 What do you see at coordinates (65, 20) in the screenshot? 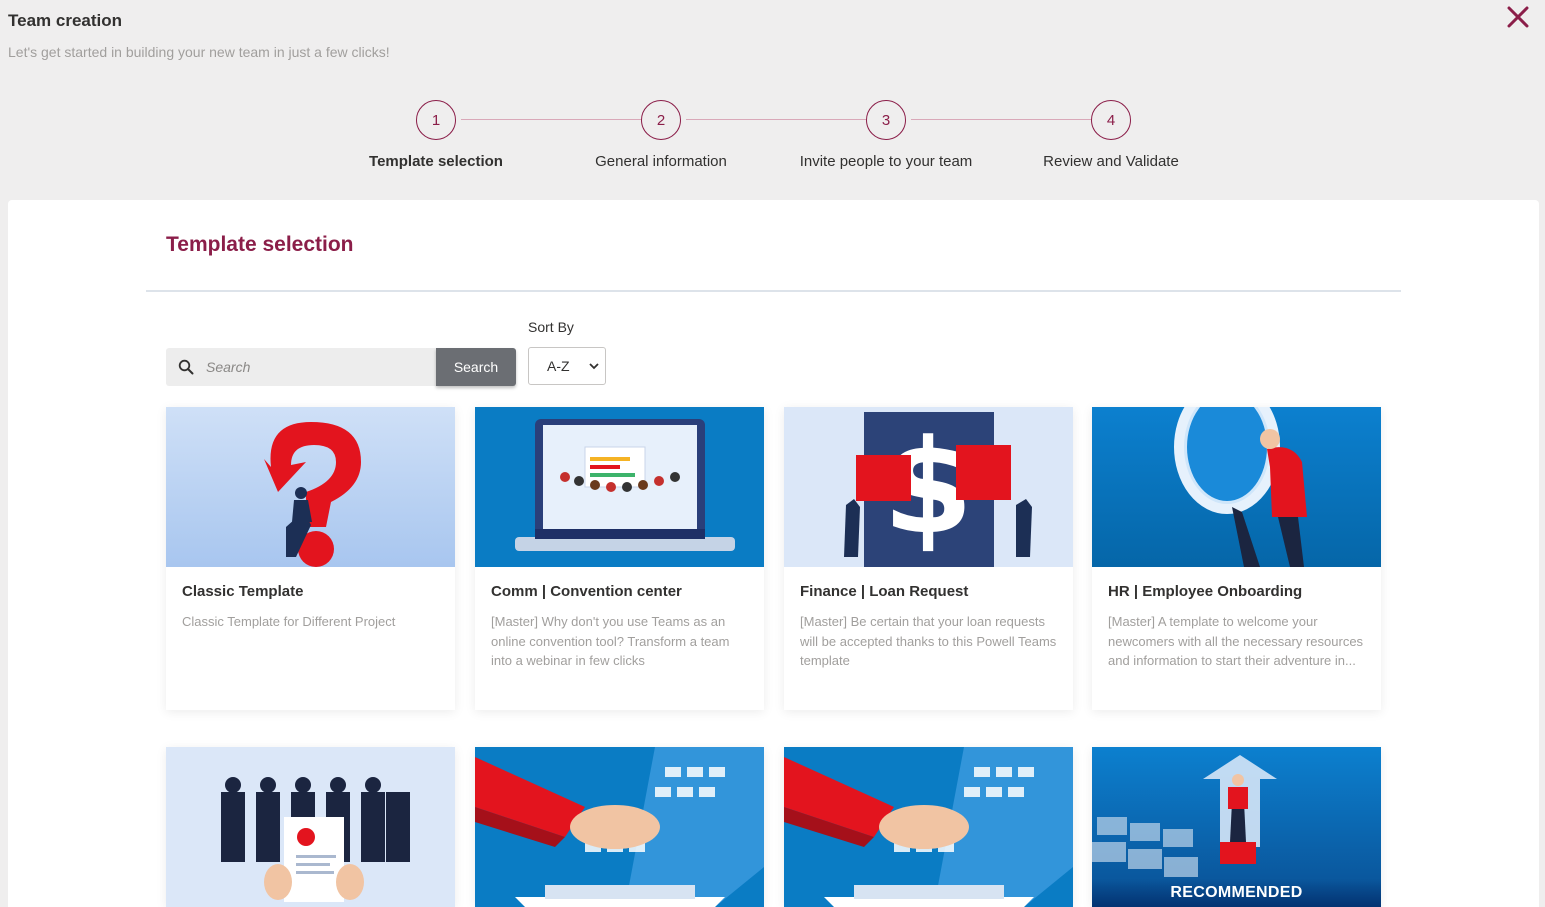
I see `dialog-title: Team creation` at bounding box center [65, 20].